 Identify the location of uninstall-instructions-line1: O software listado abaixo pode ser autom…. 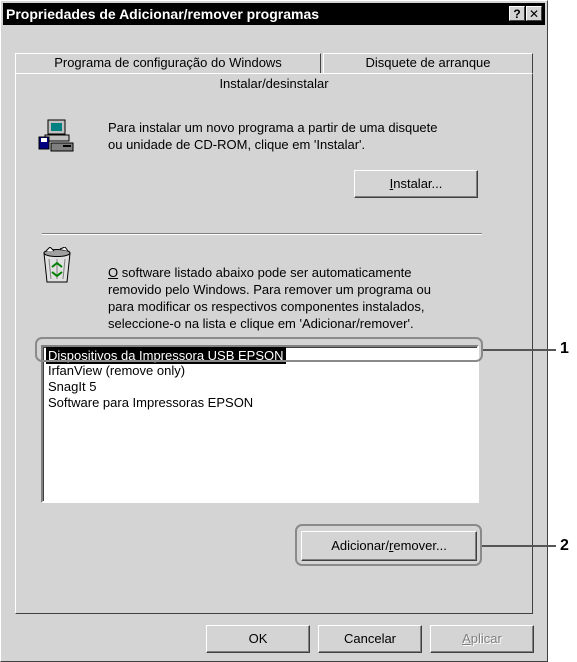
(260, 272).